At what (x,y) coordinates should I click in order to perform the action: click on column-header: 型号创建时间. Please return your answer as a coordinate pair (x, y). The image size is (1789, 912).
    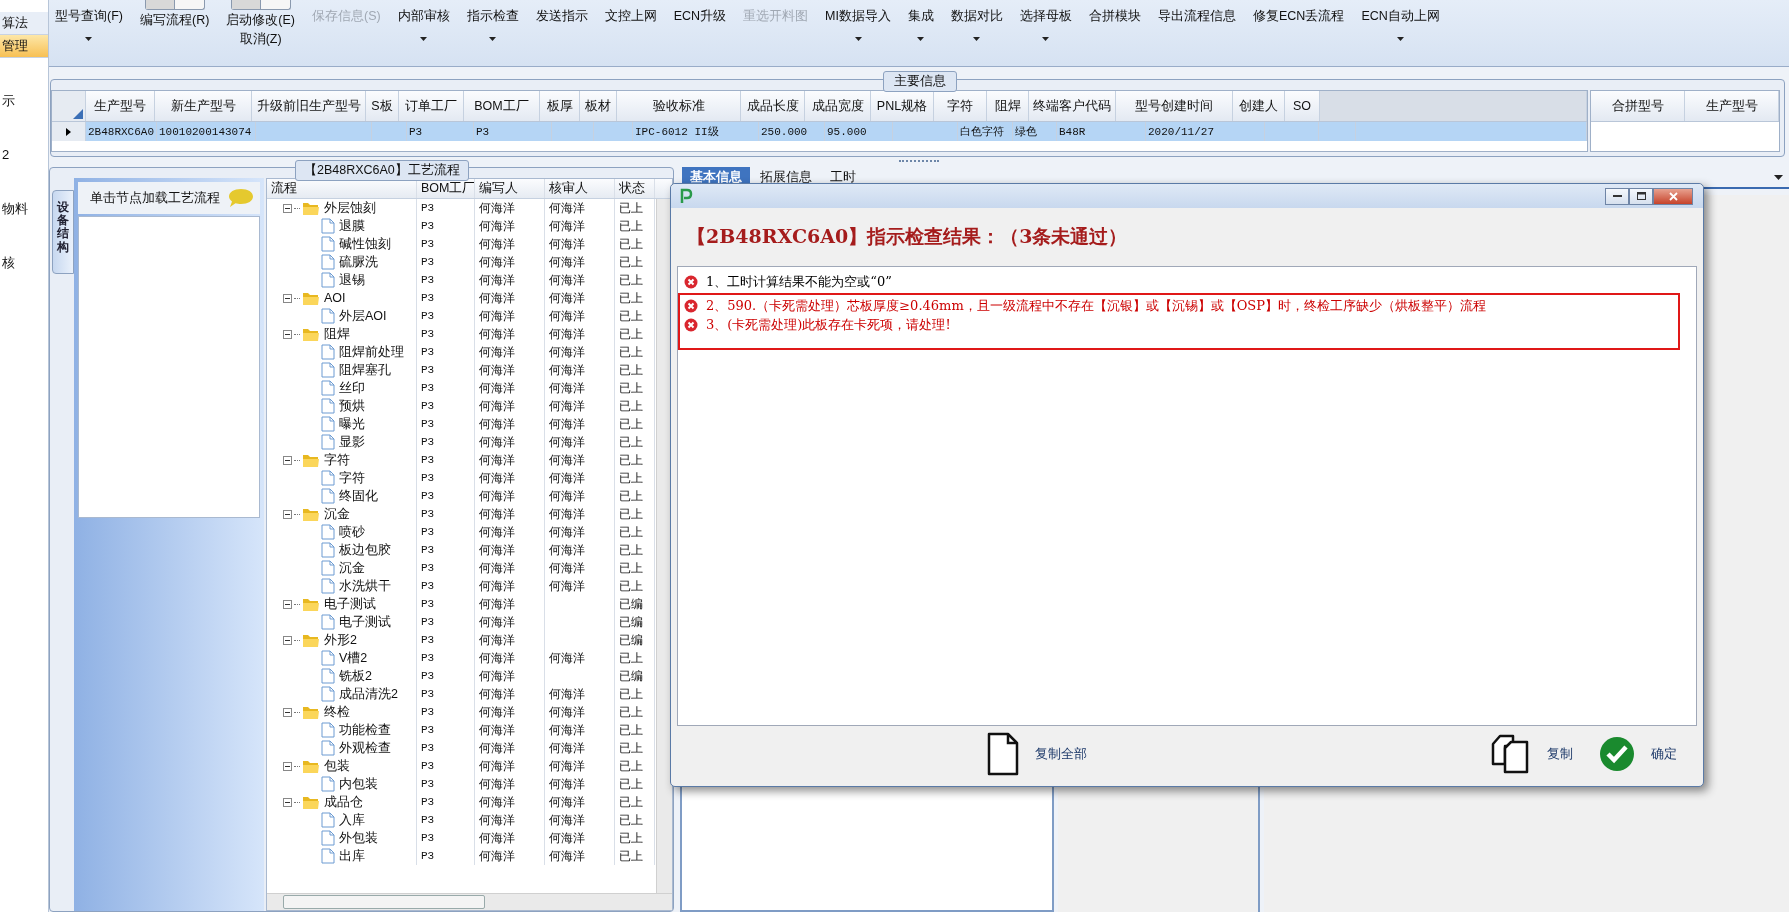
    Looking at the image, I should click on (1174, 106).